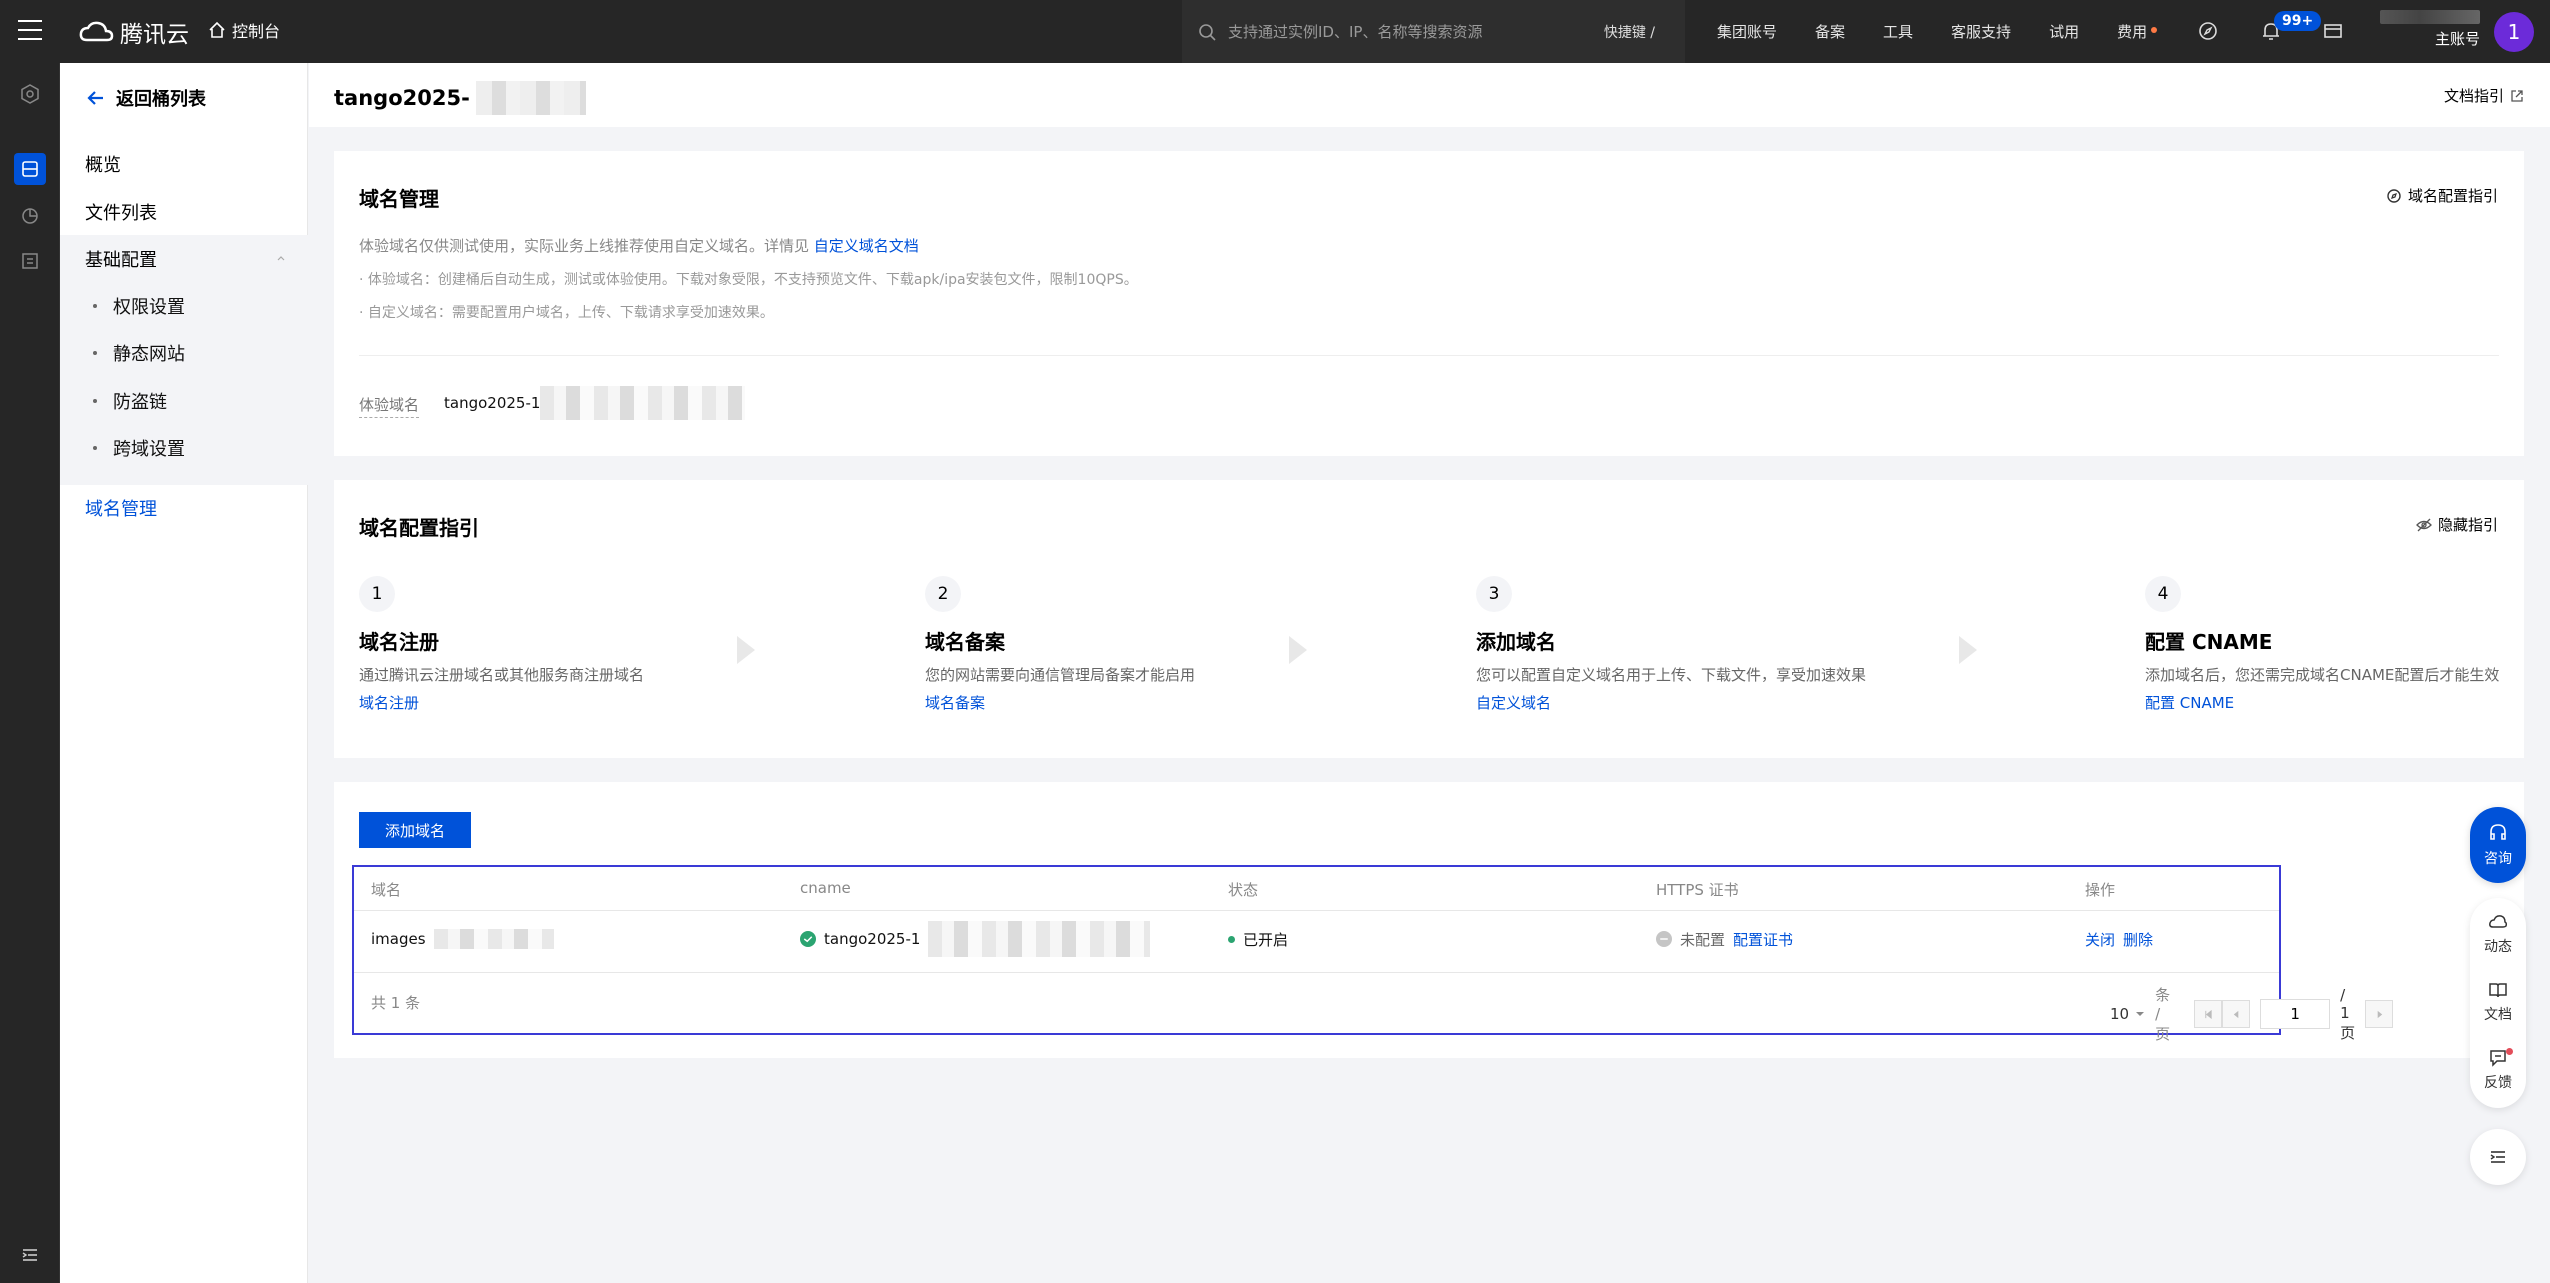 The image size is (2550, 1283). I want to click on nav-trial: 试用, so click(2064, 31).